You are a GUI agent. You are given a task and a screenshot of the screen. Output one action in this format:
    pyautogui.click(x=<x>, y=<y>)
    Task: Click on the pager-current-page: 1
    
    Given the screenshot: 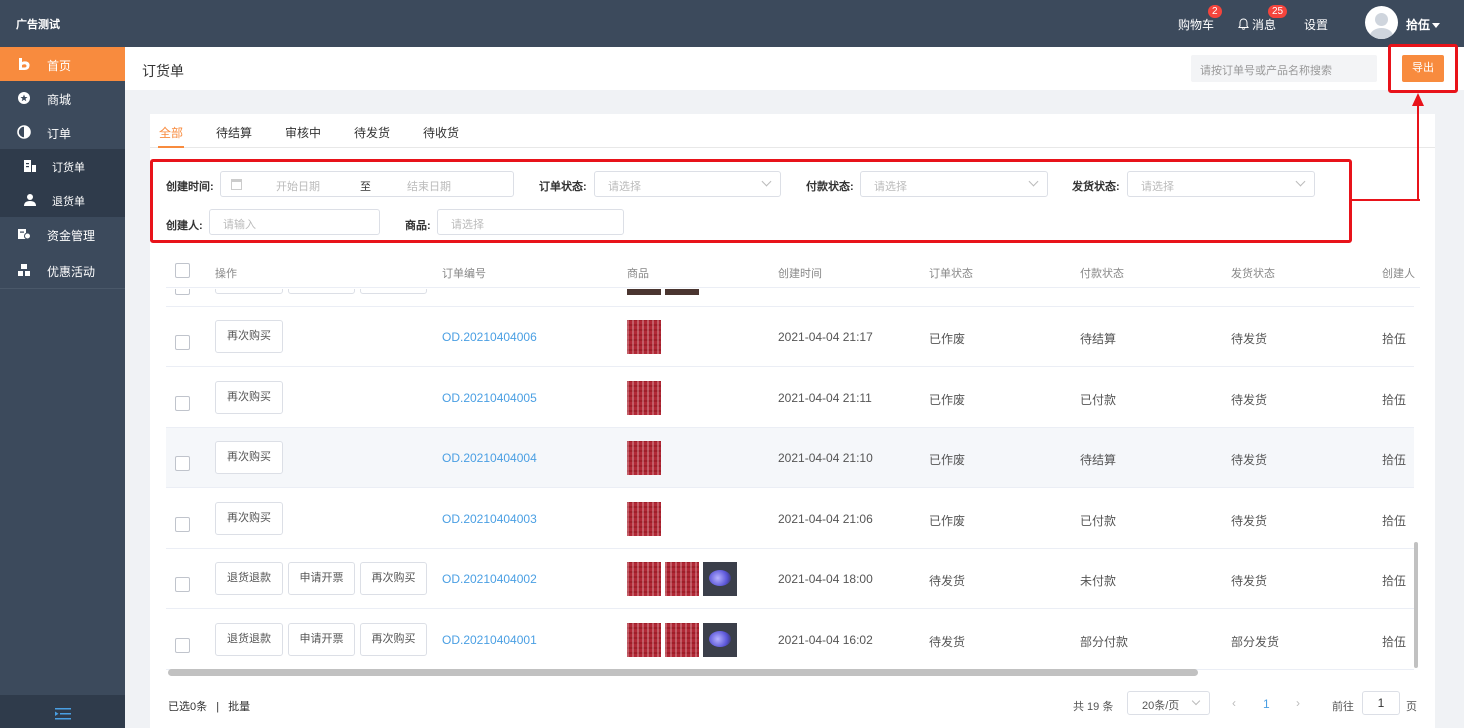 What is the action you would take?
    pyautogui.click(x=1266, y=704)
    